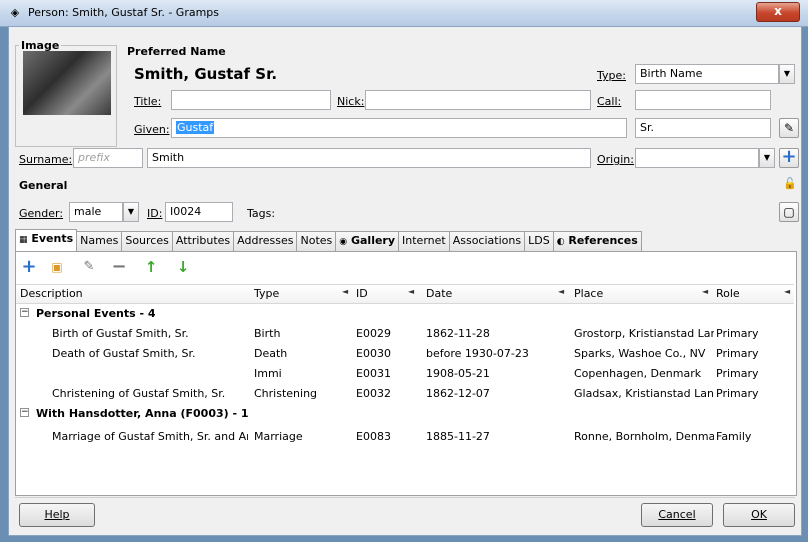 This screenshot has height=542, width=808. Describe the element at coordinates (703, 128) in the screenshot. I see `suffix-input: Sr.` at that location.